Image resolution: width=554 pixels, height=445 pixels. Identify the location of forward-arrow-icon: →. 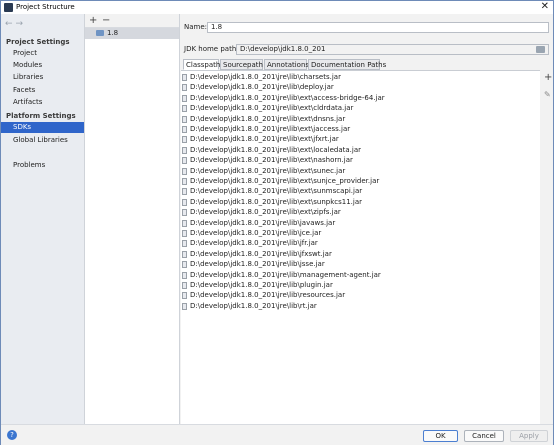
(21, 24).